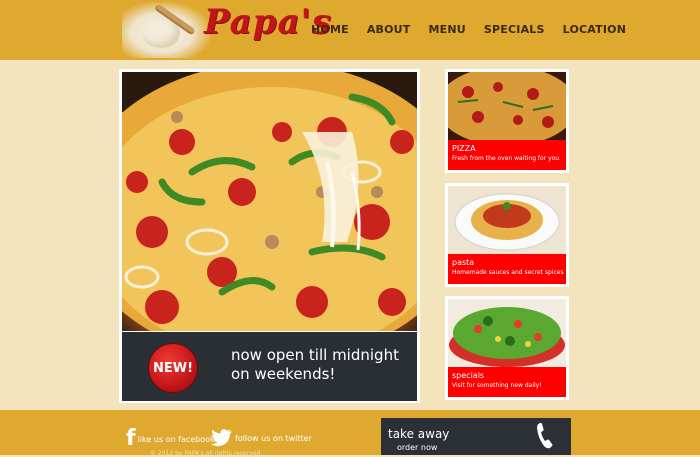 This screenshot has width=700, height=457. What do you see at coordinates (273, 438) in the screenshot?
I see `twitter-text: follow us on twitter` at bounding box center [273, 438].